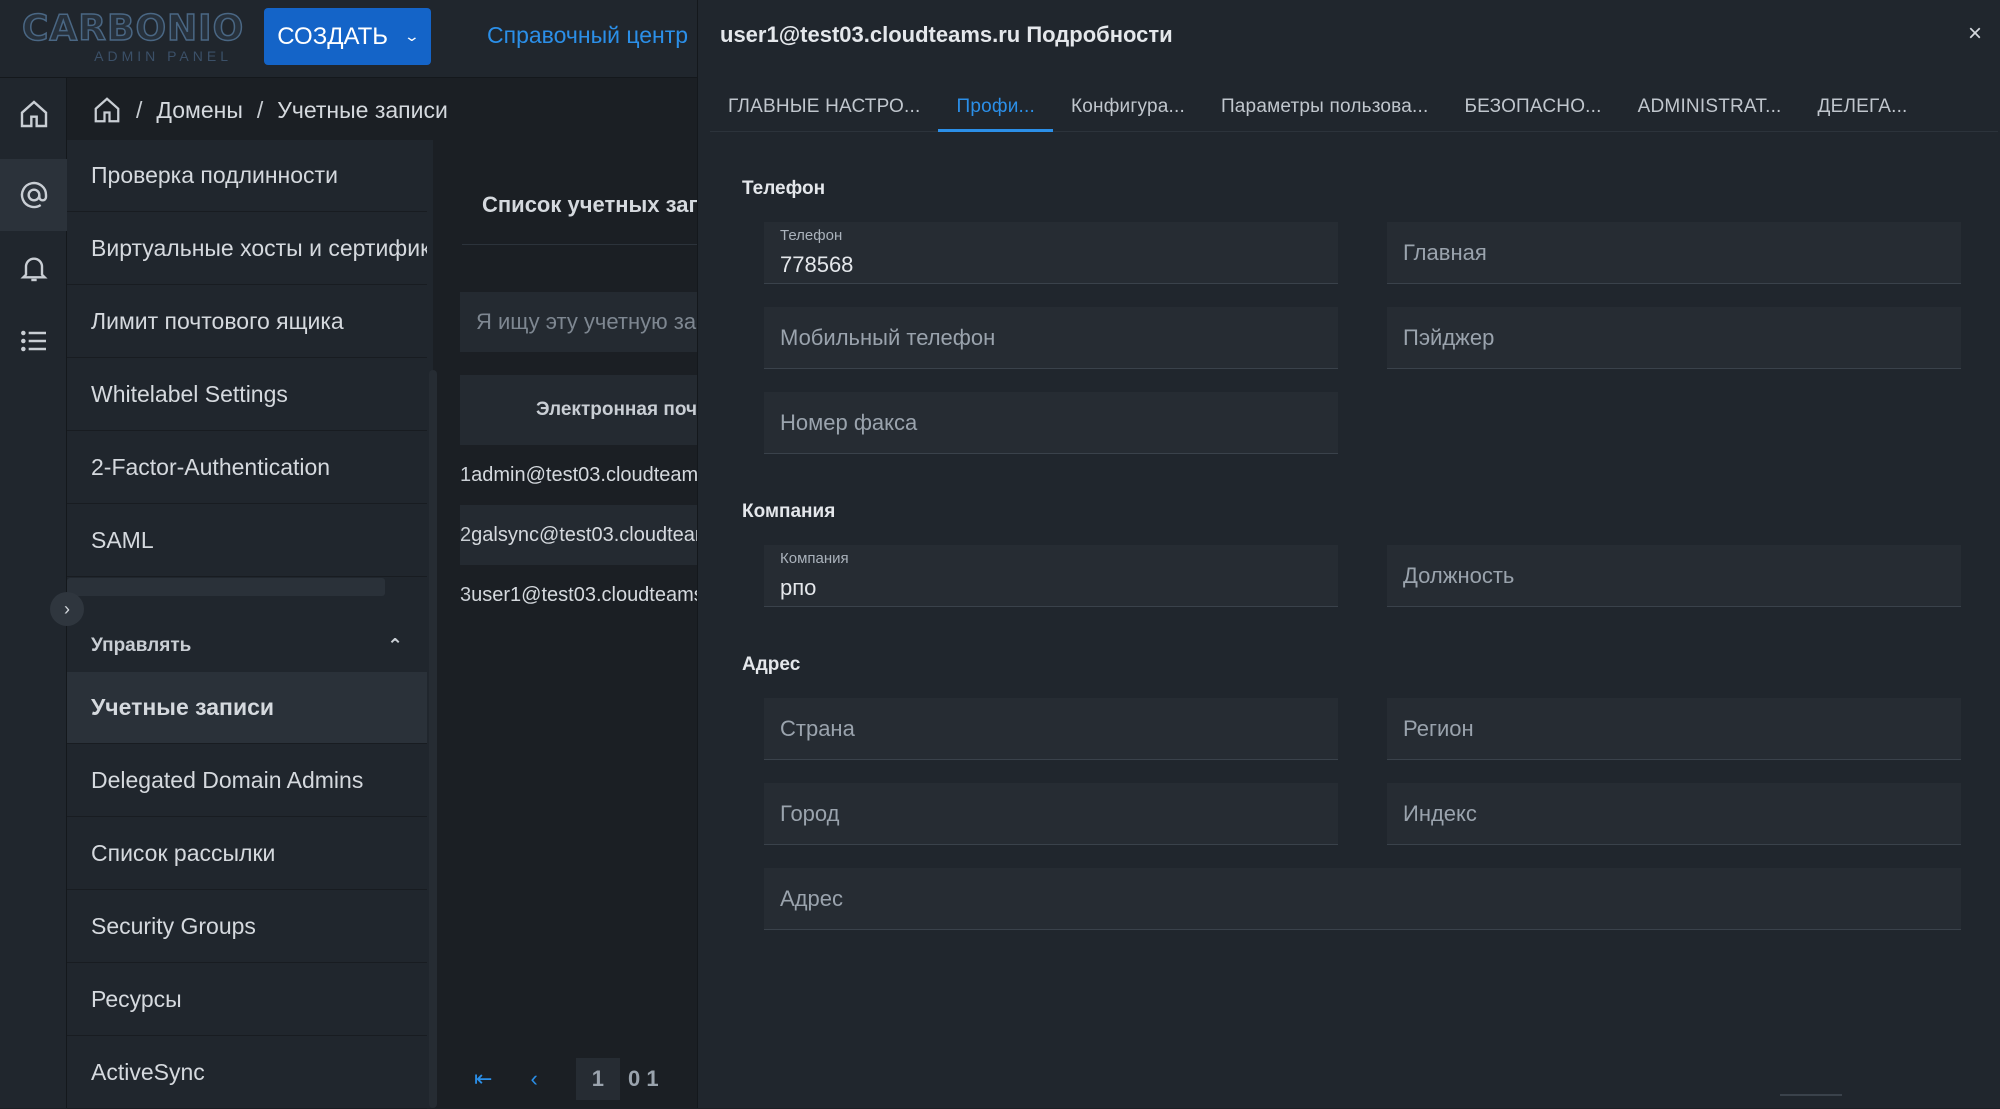  I want to click on rail-list, so click(33, 341).